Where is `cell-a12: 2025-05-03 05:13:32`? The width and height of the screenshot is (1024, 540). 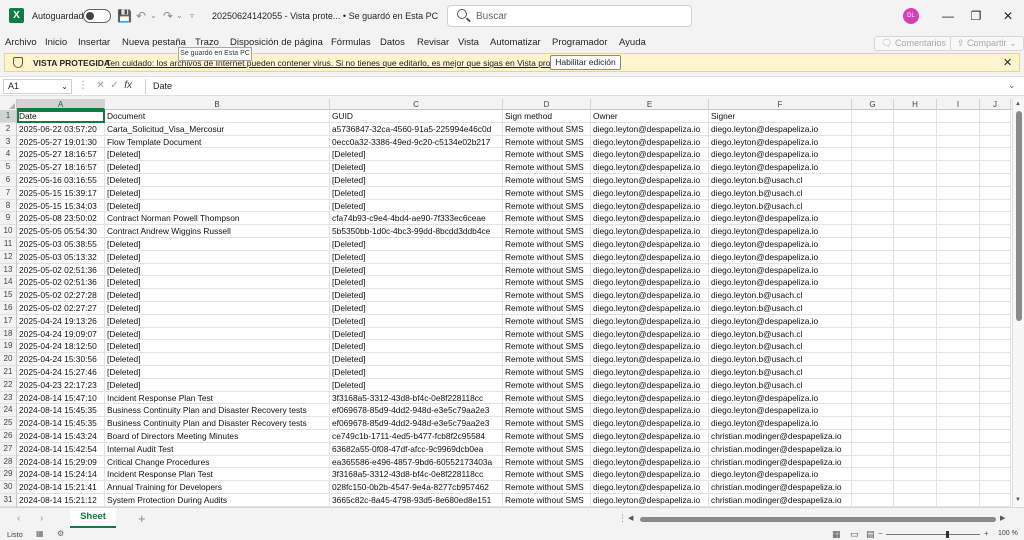
cell-a12: 2025-05-03 05:13:32 is located at coordinates (61, 257).